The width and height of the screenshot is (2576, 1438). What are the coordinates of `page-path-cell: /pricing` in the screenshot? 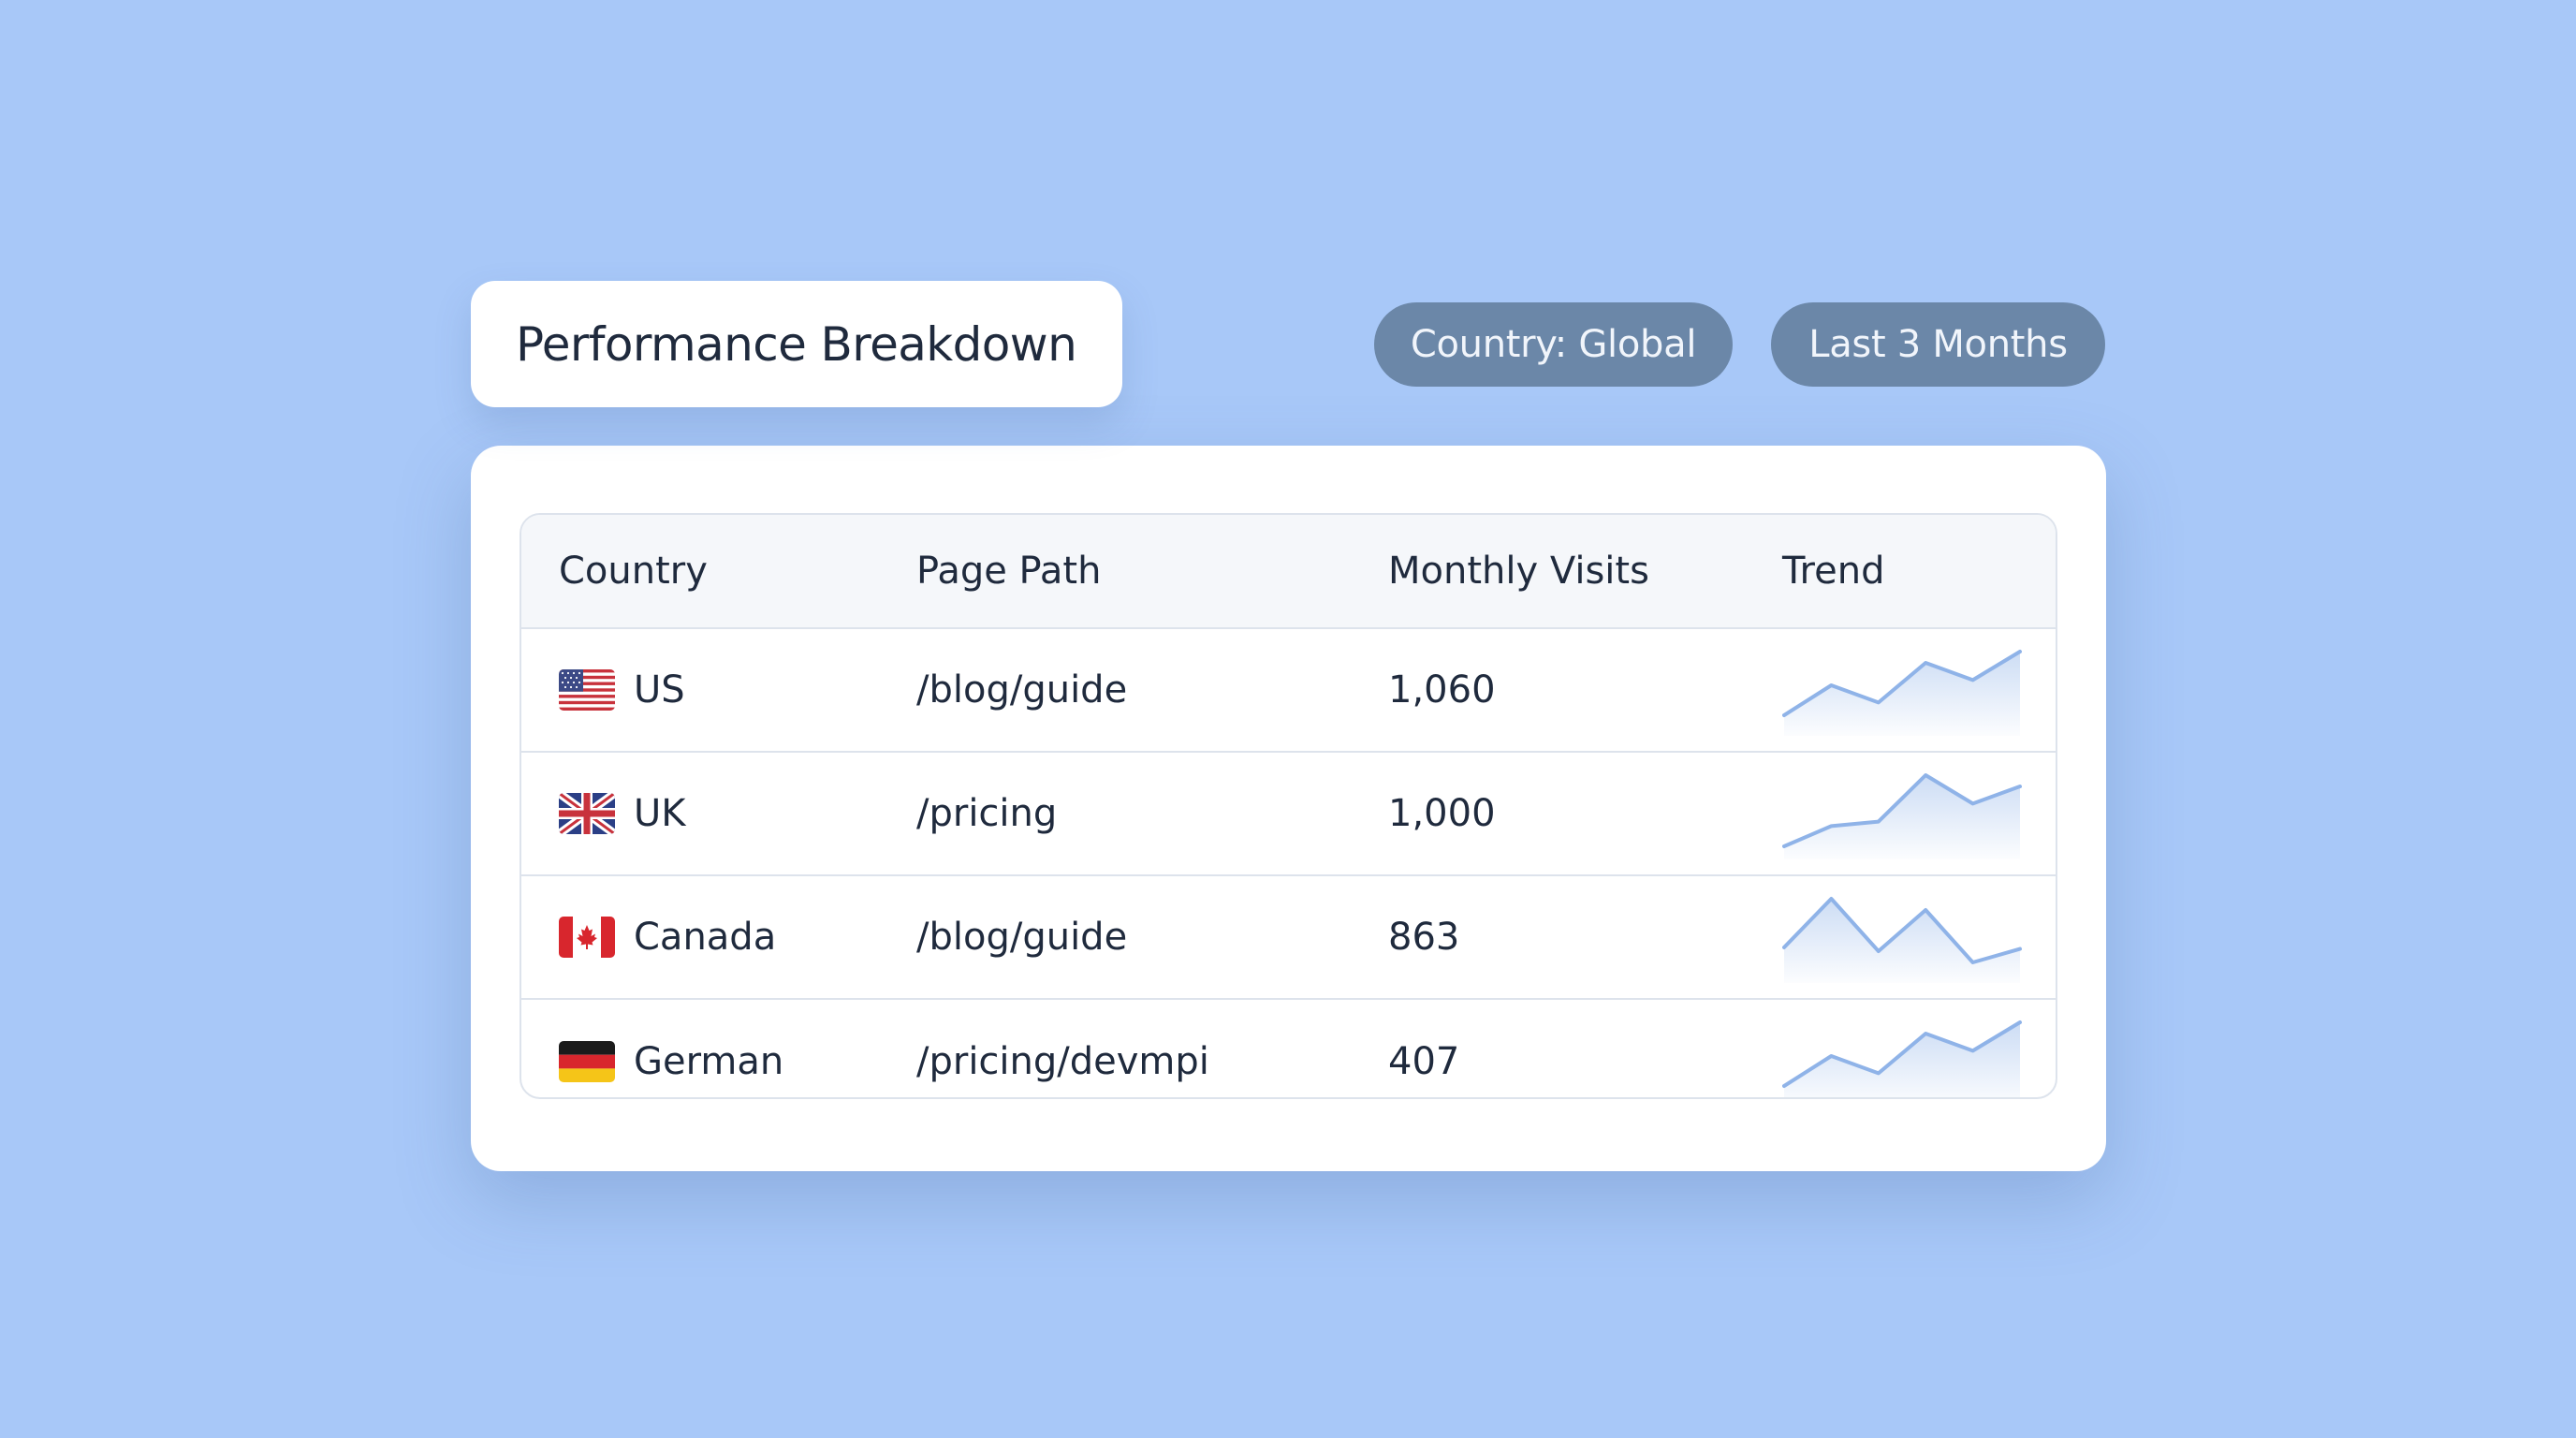 It's located at (987, 813).